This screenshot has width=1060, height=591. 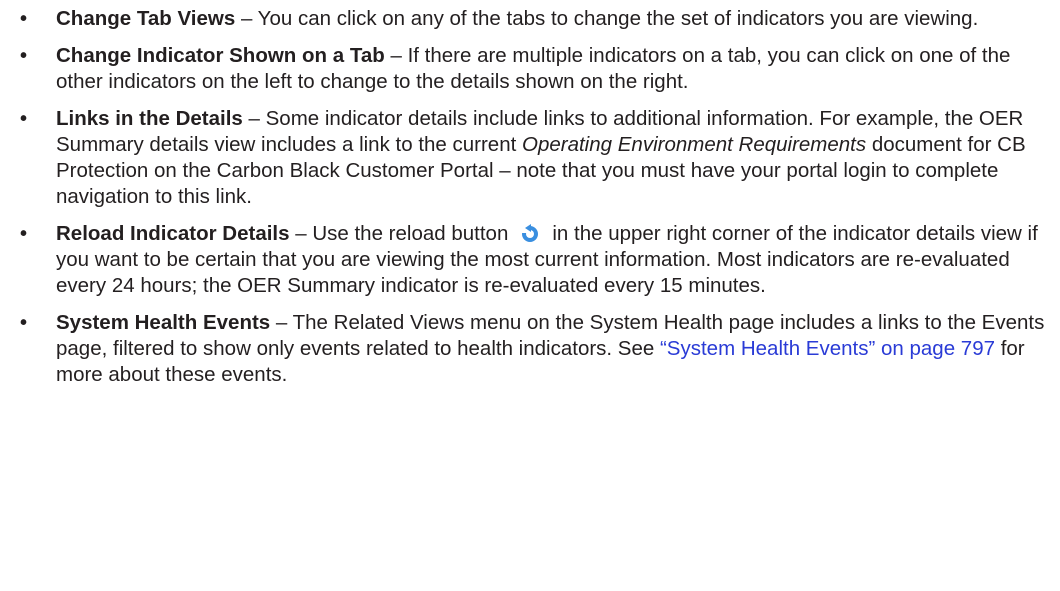 What do you see at coordinates (149, 118) in the screenshot?
I see `item-term: Links in the Details` at bounding box center [149, 118].